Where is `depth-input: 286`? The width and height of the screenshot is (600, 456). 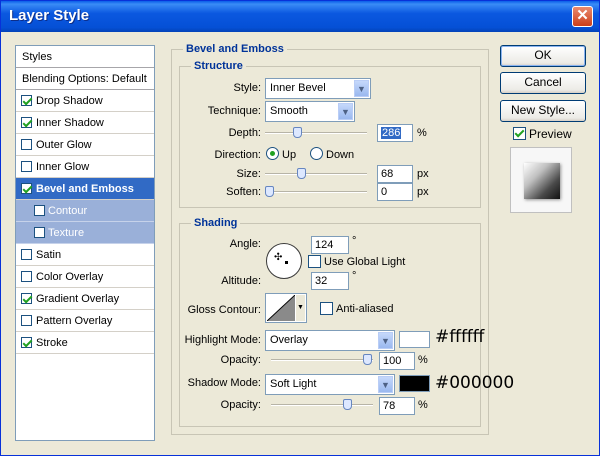
depth-input: 286 is located at coordinates (395, 133).